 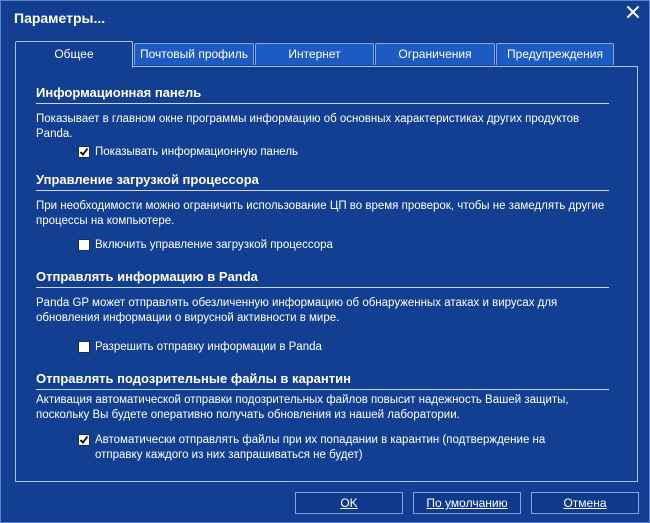 I want to click on ok-button: OK, so click(x=349, y=503).